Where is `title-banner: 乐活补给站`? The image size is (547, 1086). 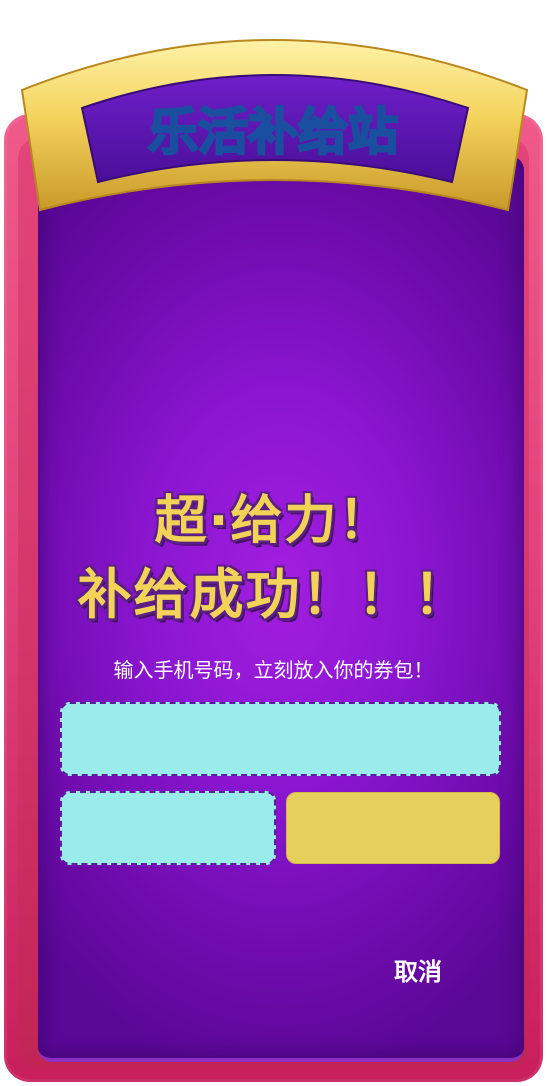
title-banner: 乐活补给站 is located at coordinates (274, 125).